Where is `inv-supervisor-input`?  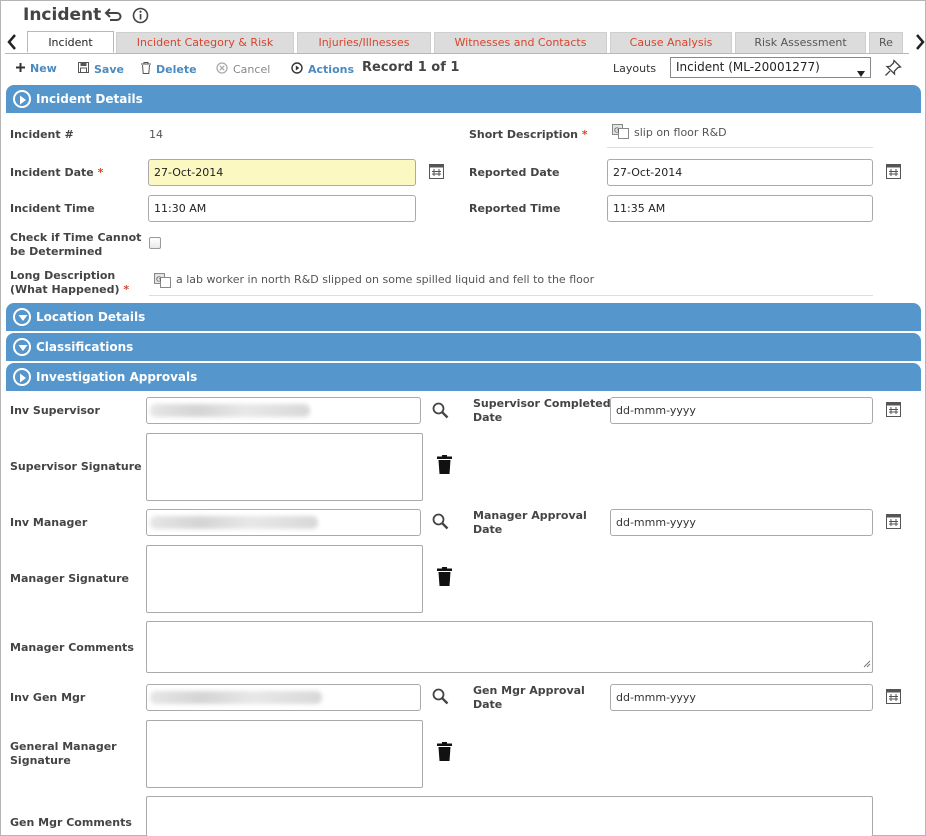 inv-supervisor-input is located at coordinates (283, 410).